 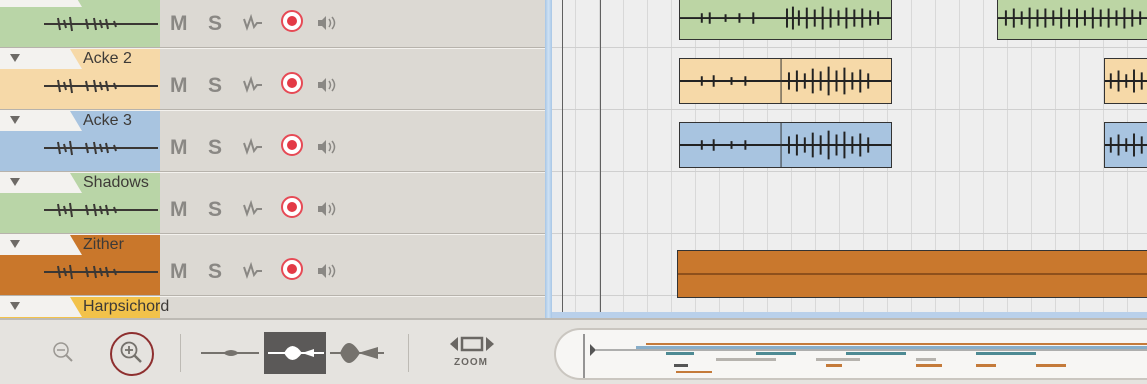 What do you see at coordinates (131, 352) in the screenshot?
I see `zoom-in-icon` at bounding box center [131, 352].